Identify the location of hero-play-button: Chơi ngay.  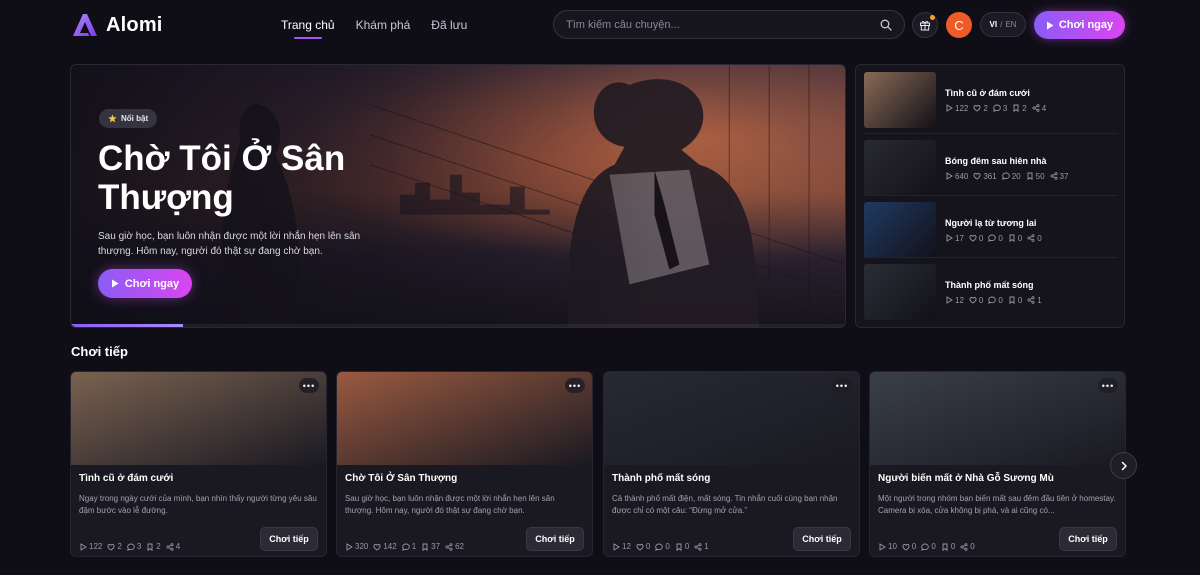
(145, 283).